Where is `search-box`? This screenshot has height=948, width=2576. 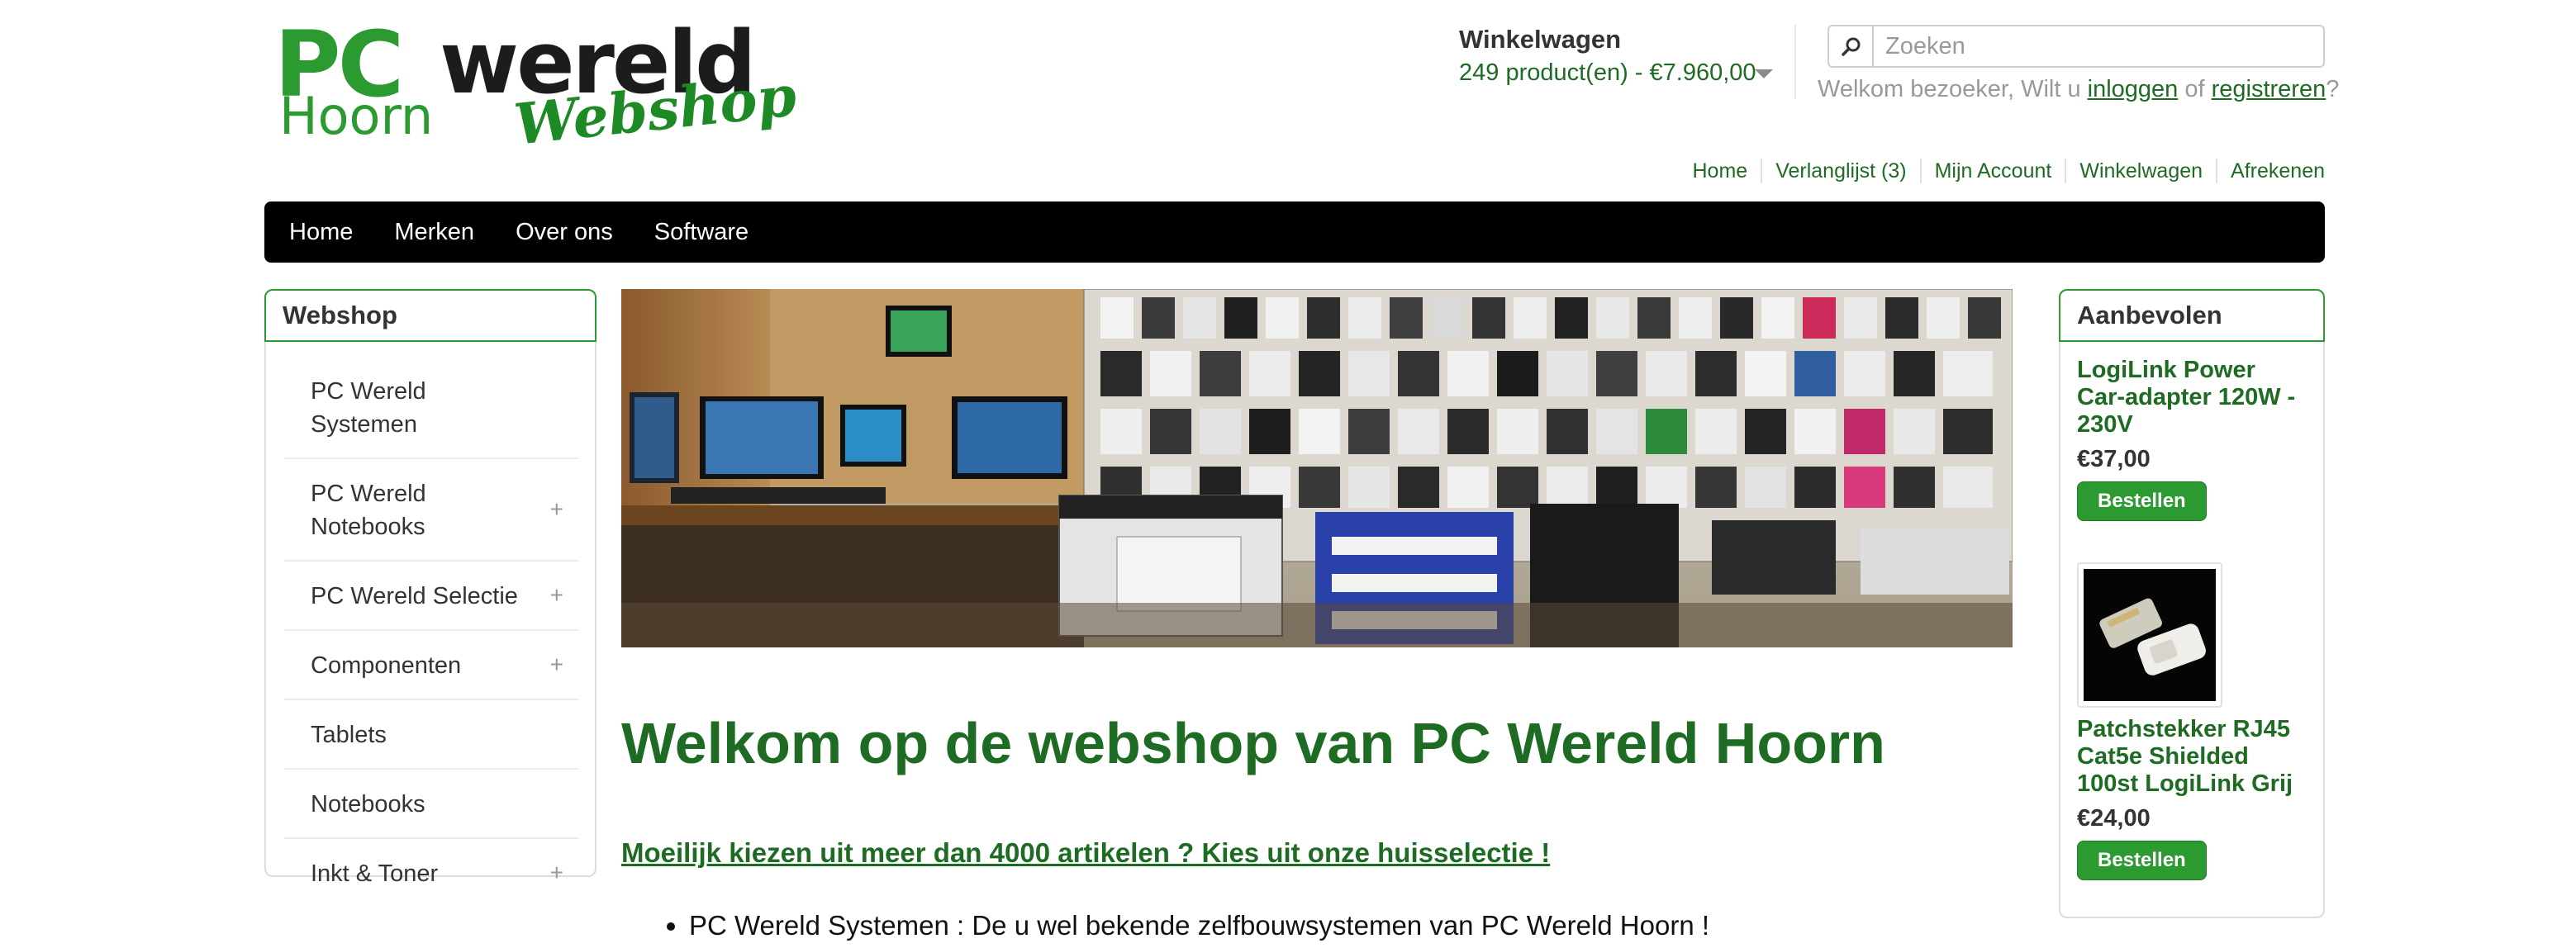 search-box is located at coordinates (2076, 46).